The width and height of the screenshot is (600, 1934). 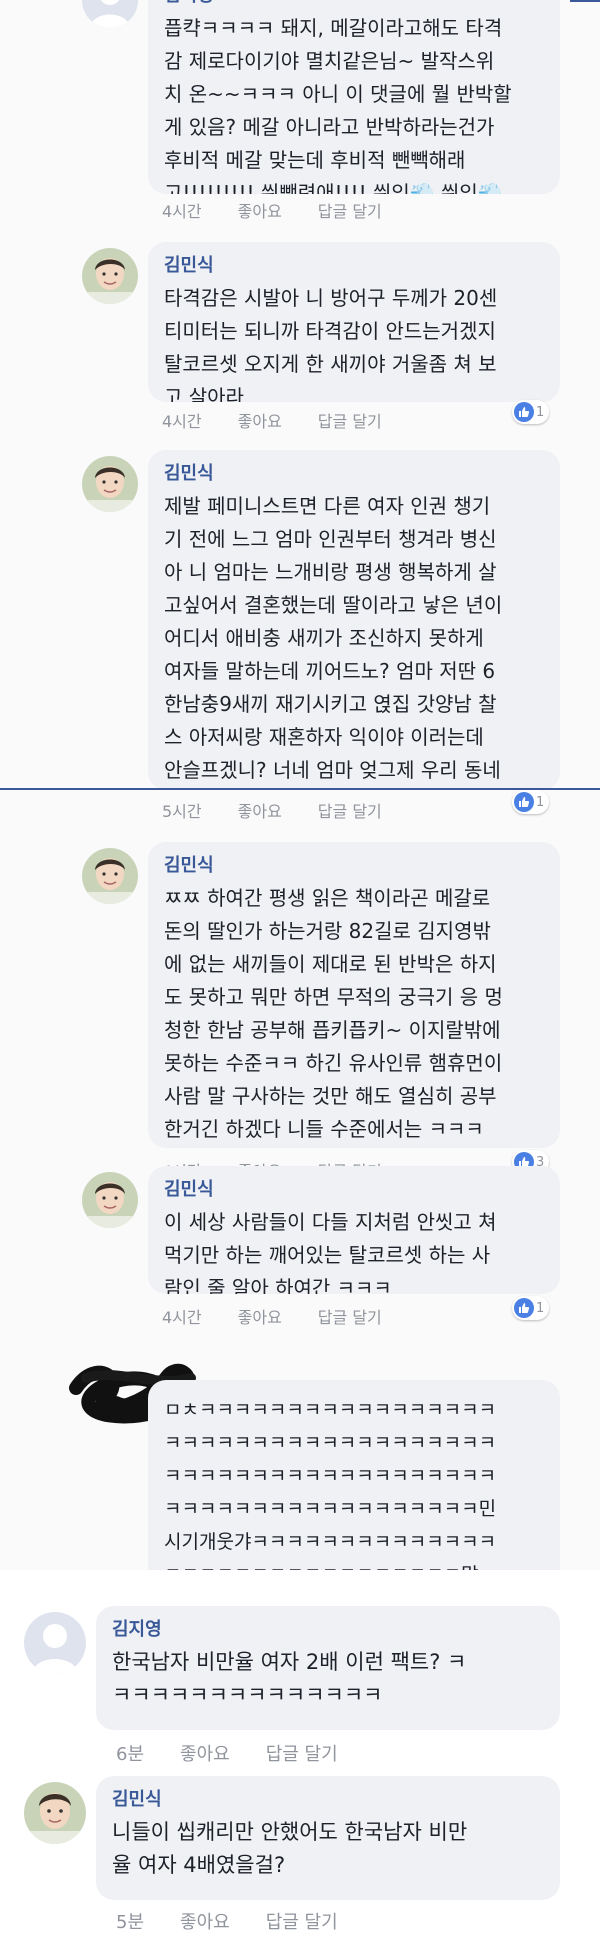 I want to click on comment-time: 6분, so click(x=130, y=1753).